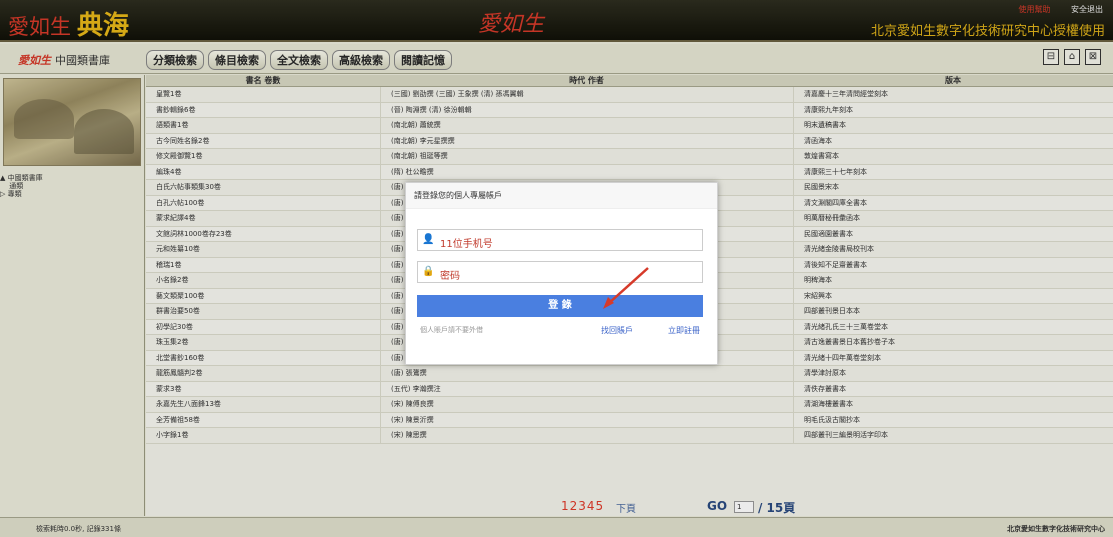 This screenshot has height=537, width=1113. Describe the element at coordinates (466, 244) in the screenshot. I see `phone-placeholder: 11位手机号` at that location.